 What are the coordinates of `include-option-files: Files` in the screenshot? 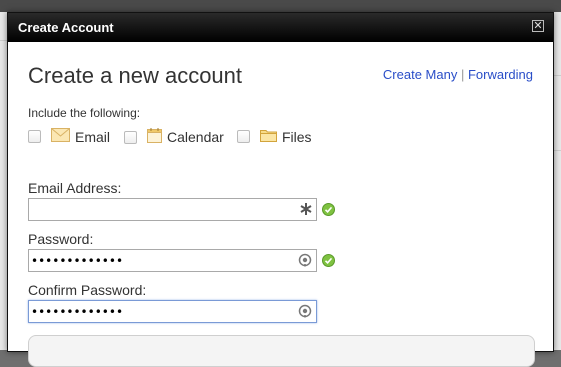 It's located at (274, 136).